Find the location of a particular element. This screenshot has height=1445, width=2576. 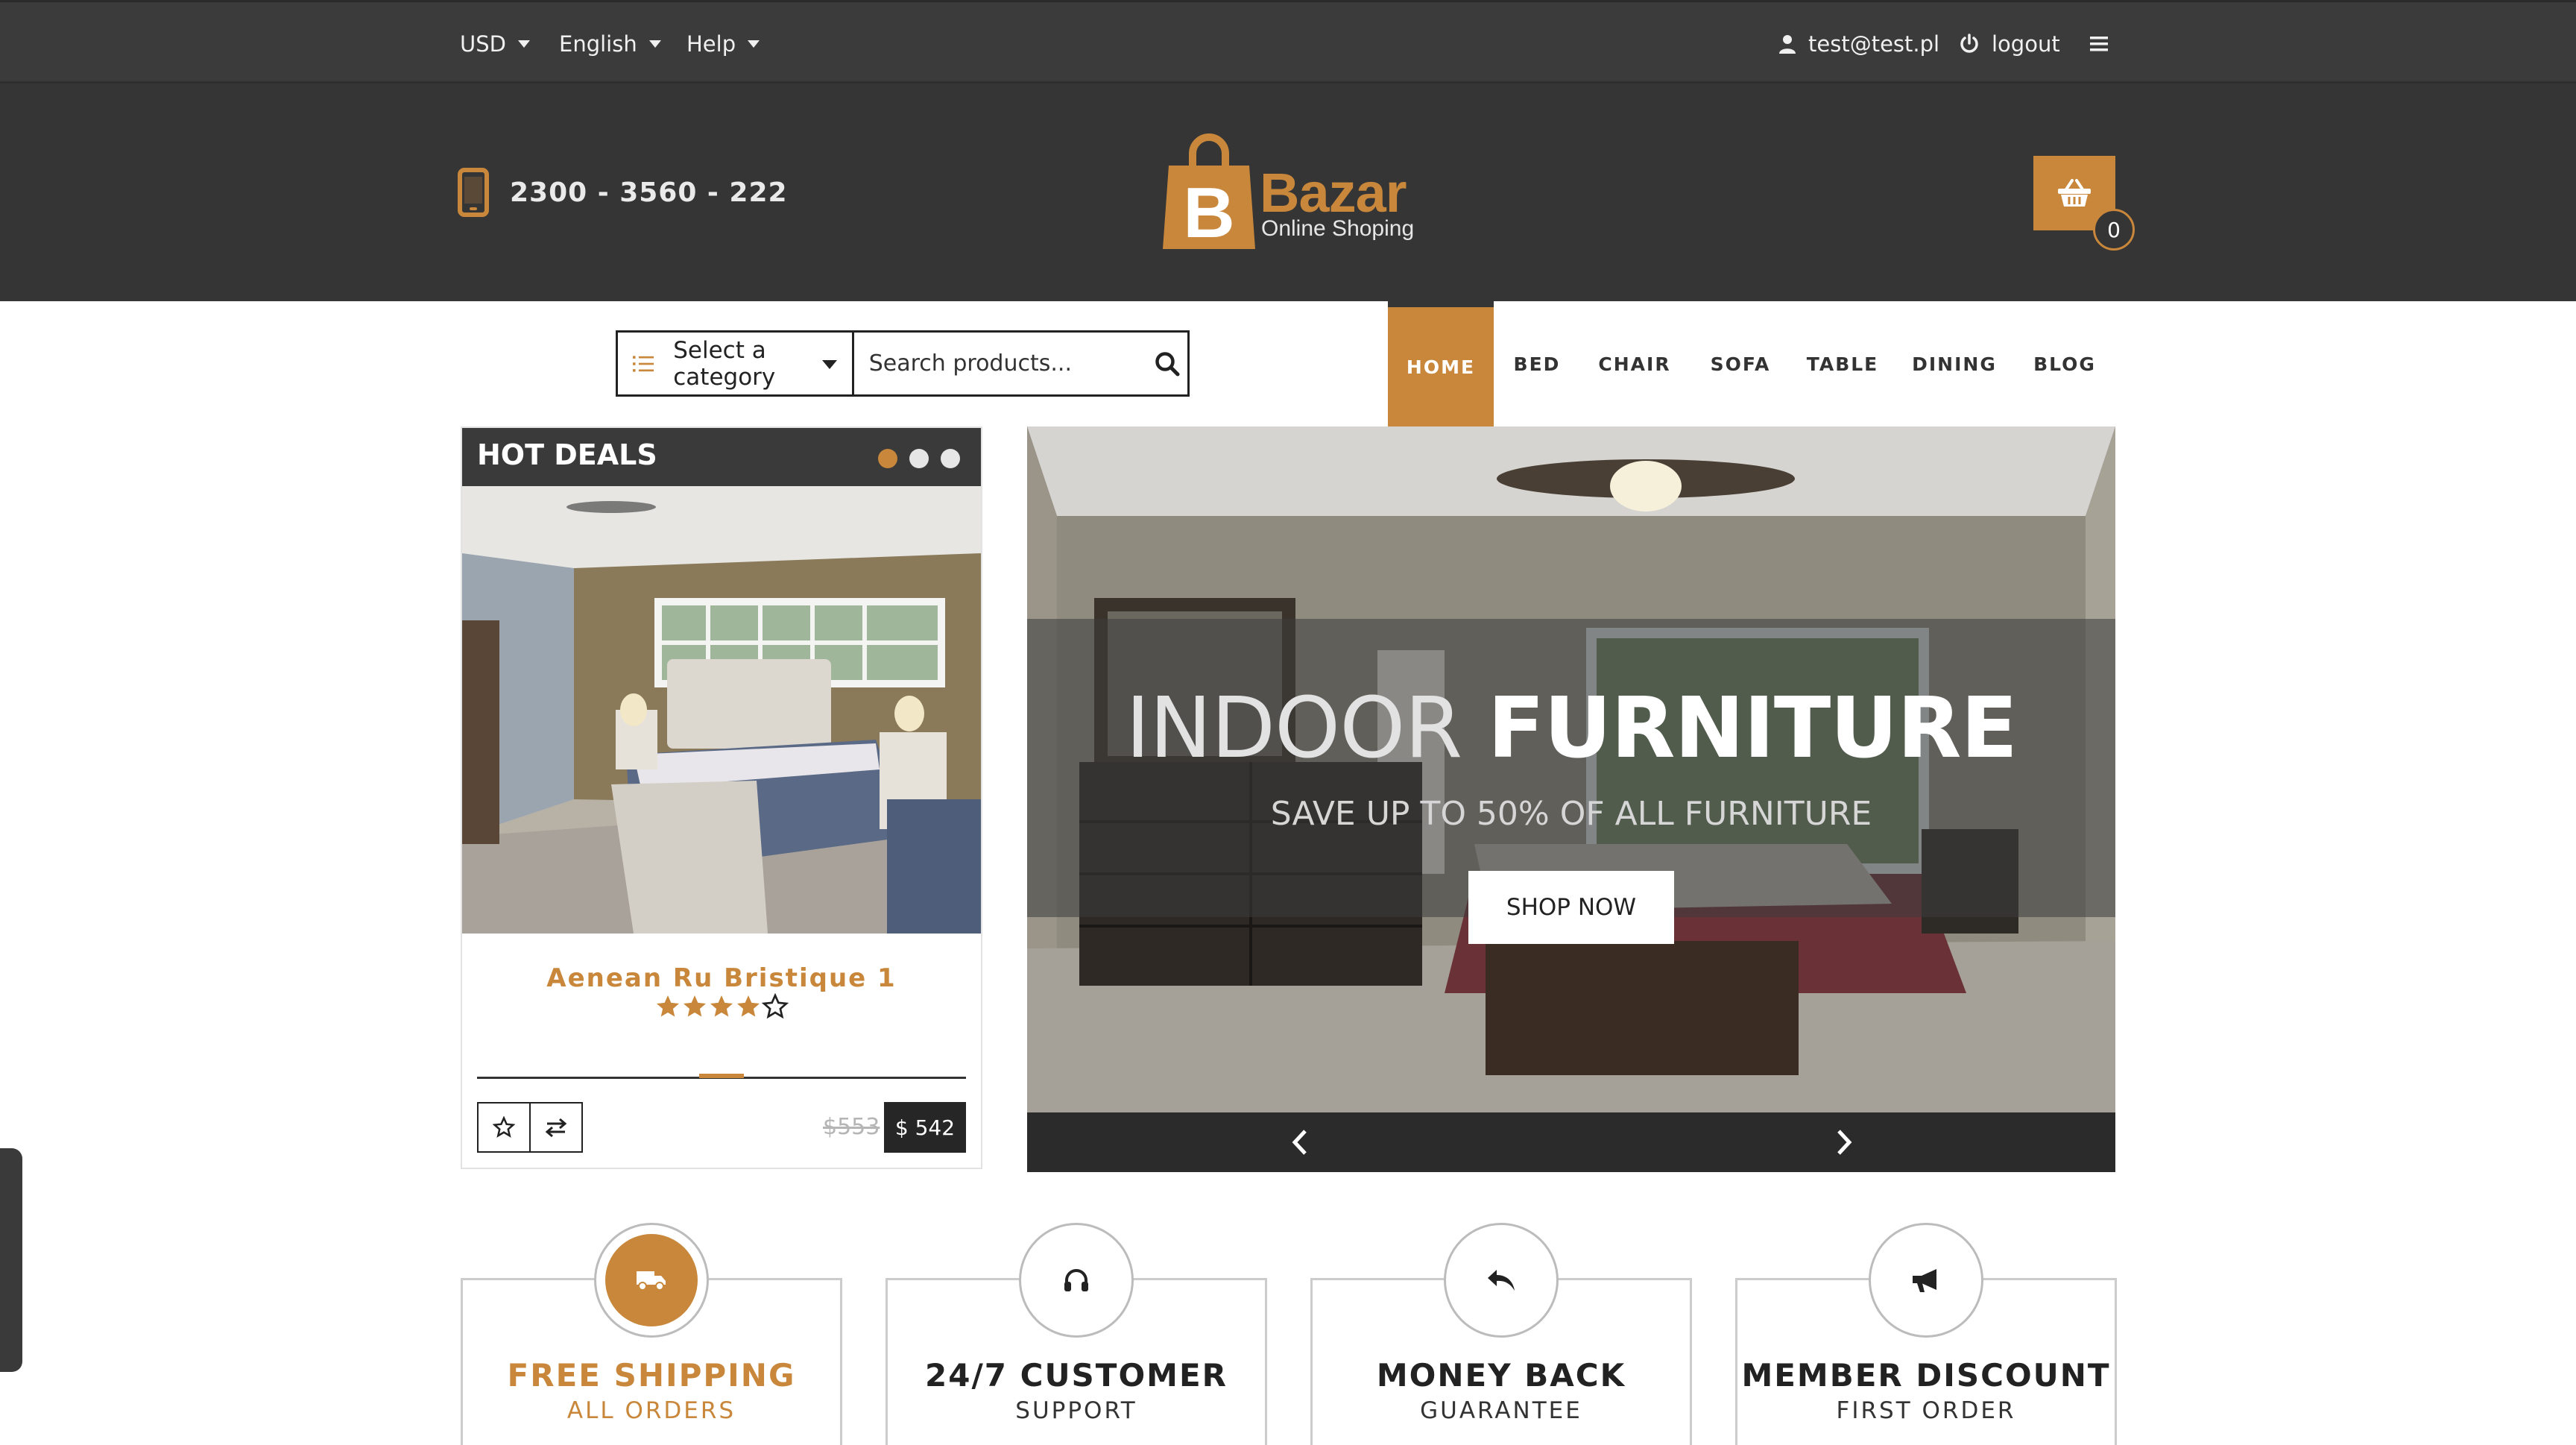

feature-subtitle: ALL ORDERS is located at coordinates (651, 1410).